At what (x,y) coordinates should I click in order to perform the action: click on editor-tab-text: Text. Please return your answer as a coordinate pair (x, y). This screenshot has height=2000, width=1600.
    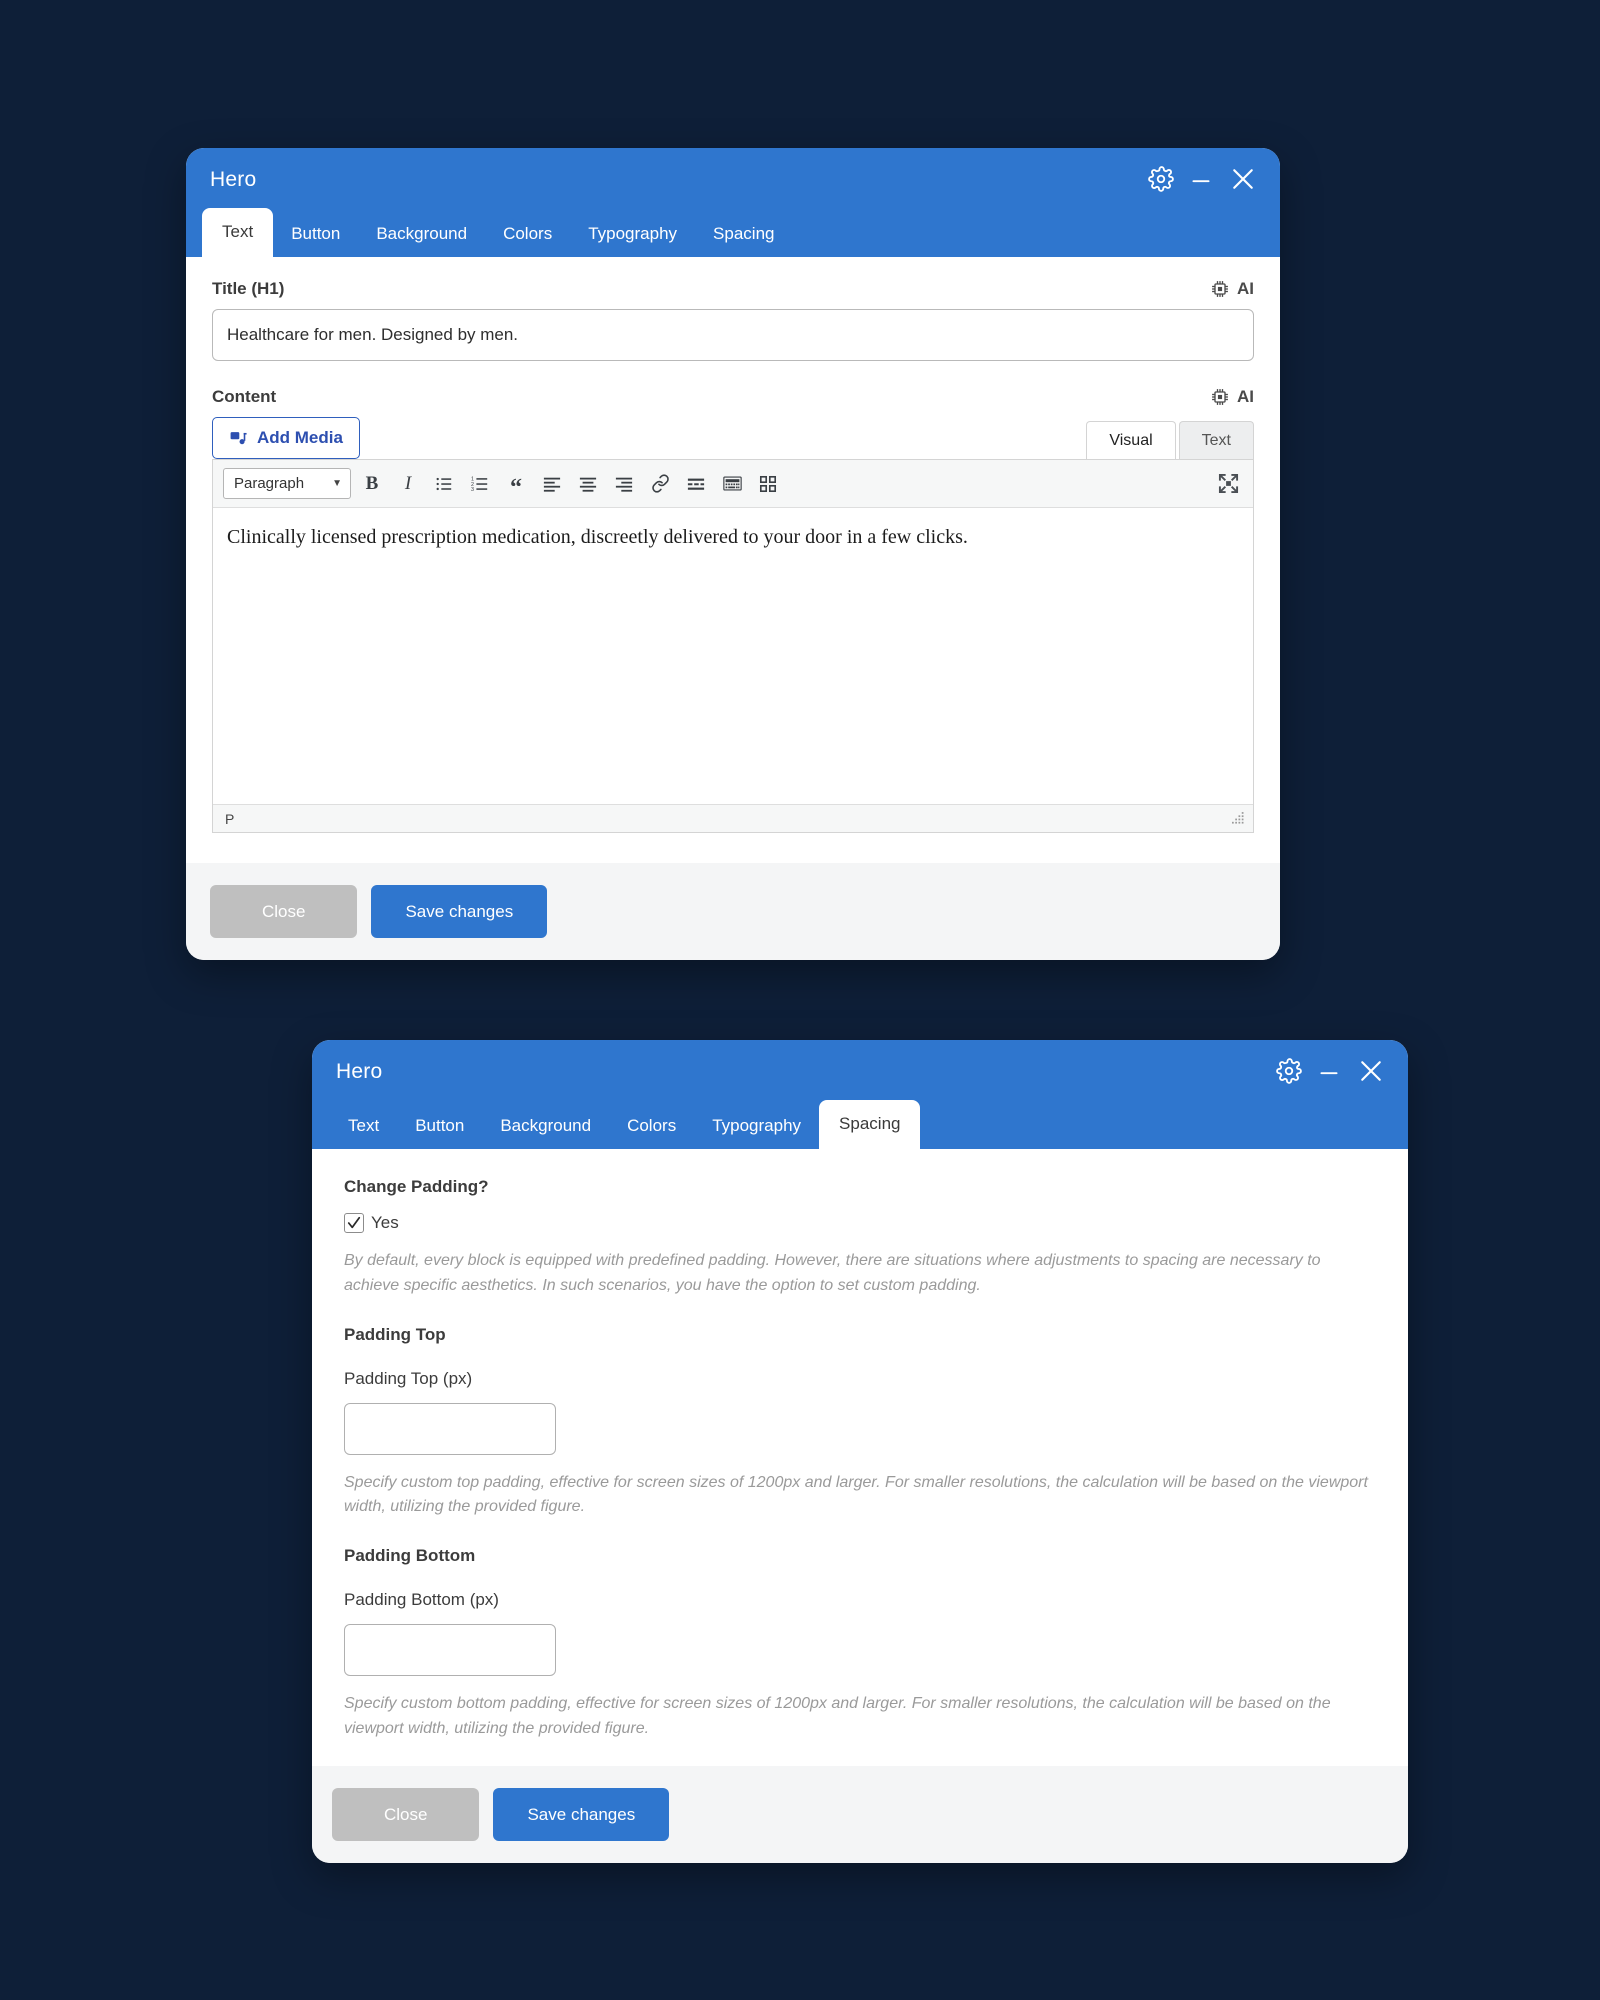
    Looking at the image, I should click on (1216, 440).